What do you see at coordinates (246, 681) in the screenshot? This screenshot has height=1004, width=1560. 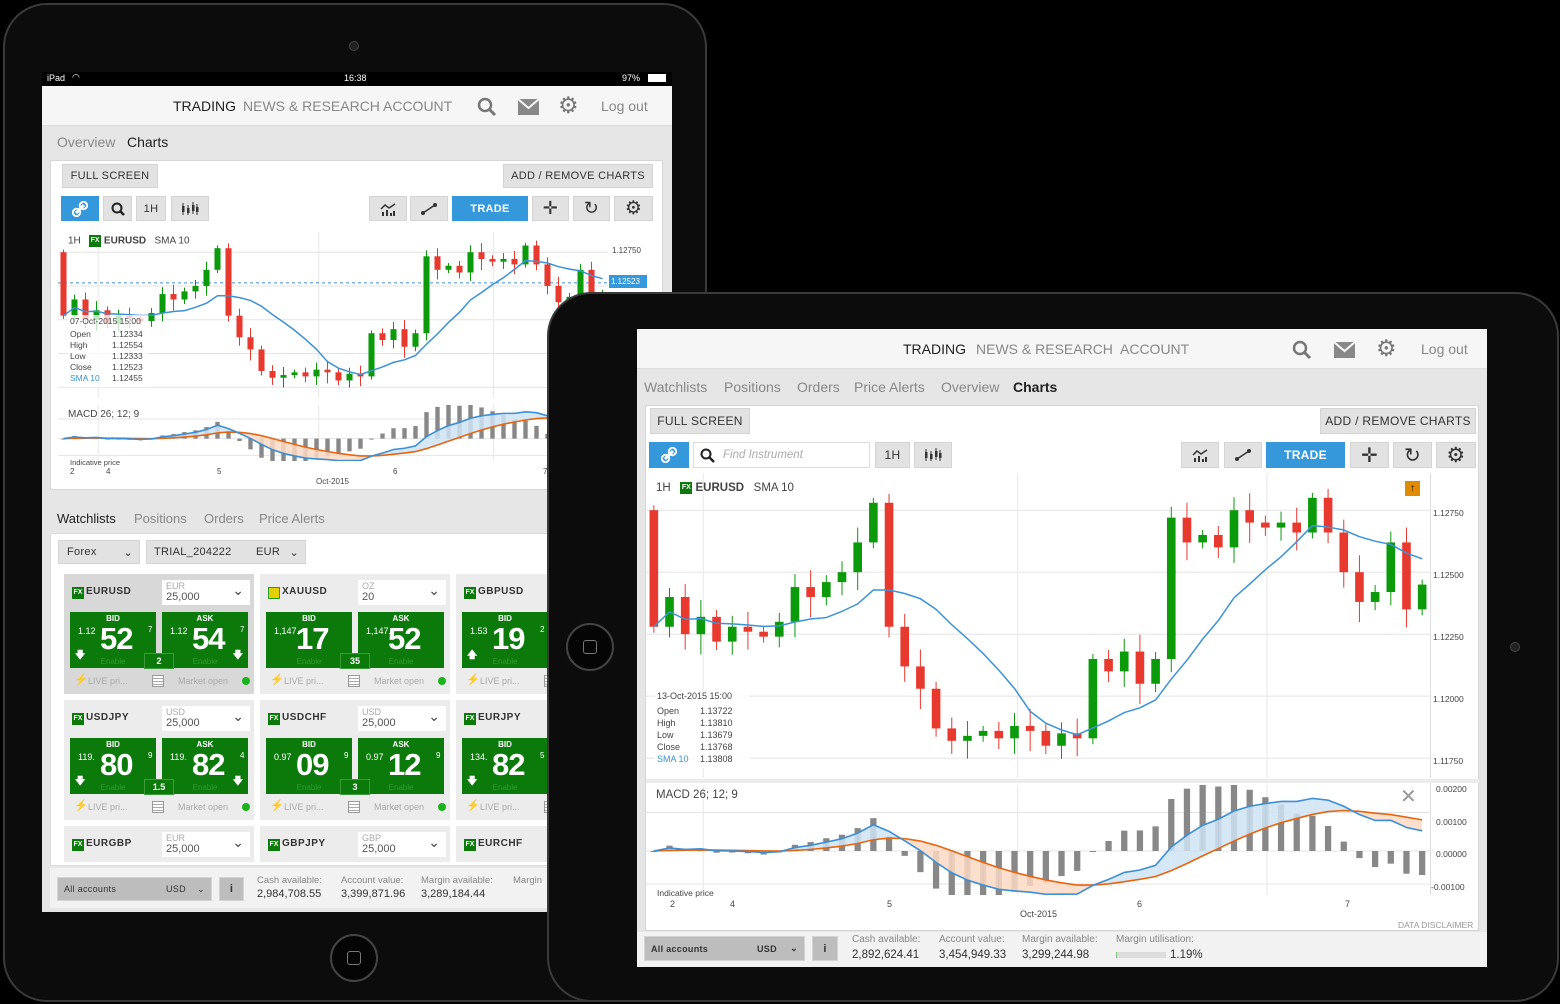 I see `market-open-dot` at bounding box center [246, 681].